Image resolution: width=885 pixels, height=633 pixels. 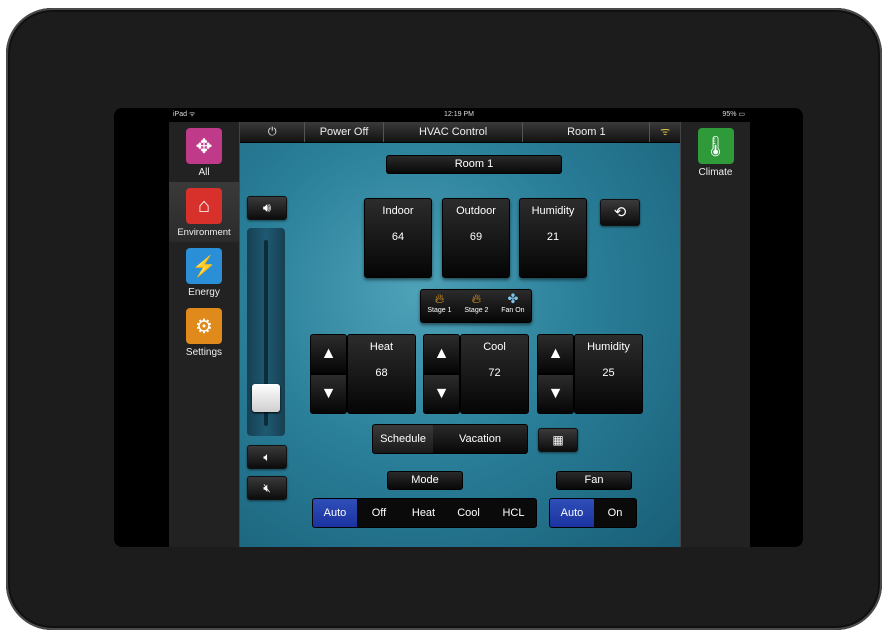 I want to click on calendar-icon: ▦, so click(x=558, y=440).